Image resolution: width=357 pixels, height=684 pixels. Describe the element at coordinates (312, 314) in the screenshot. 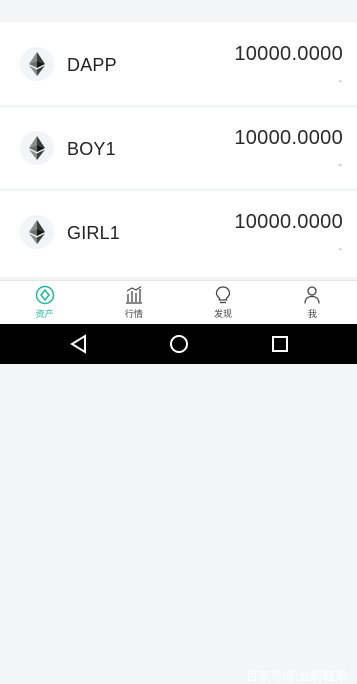

I see `tab-me-label: 我` at that location.